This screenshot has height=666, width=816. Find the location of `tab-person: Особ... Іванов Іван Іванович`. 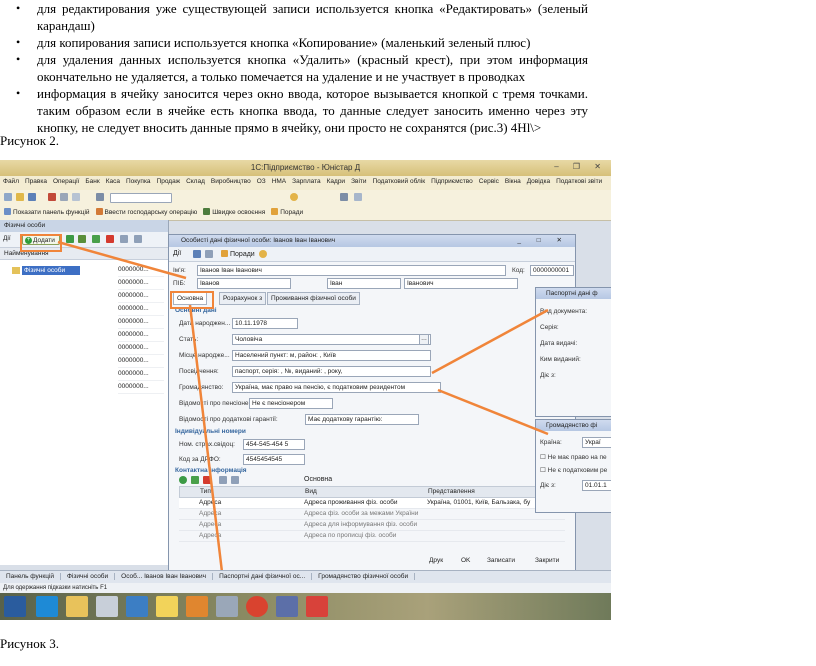

tab-person: Особ... Іванов Іван Іванович is located at coordinates (164, 576).